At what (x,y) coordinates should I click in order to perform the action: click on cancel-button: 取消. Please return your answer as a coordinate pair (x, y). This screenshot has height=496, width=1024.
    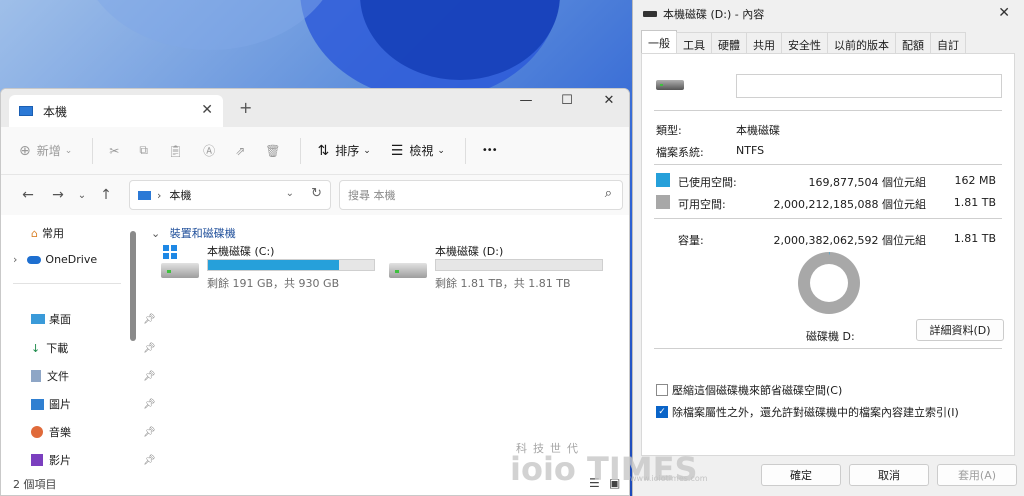
    Looking at the image, I should click on (889, 475).